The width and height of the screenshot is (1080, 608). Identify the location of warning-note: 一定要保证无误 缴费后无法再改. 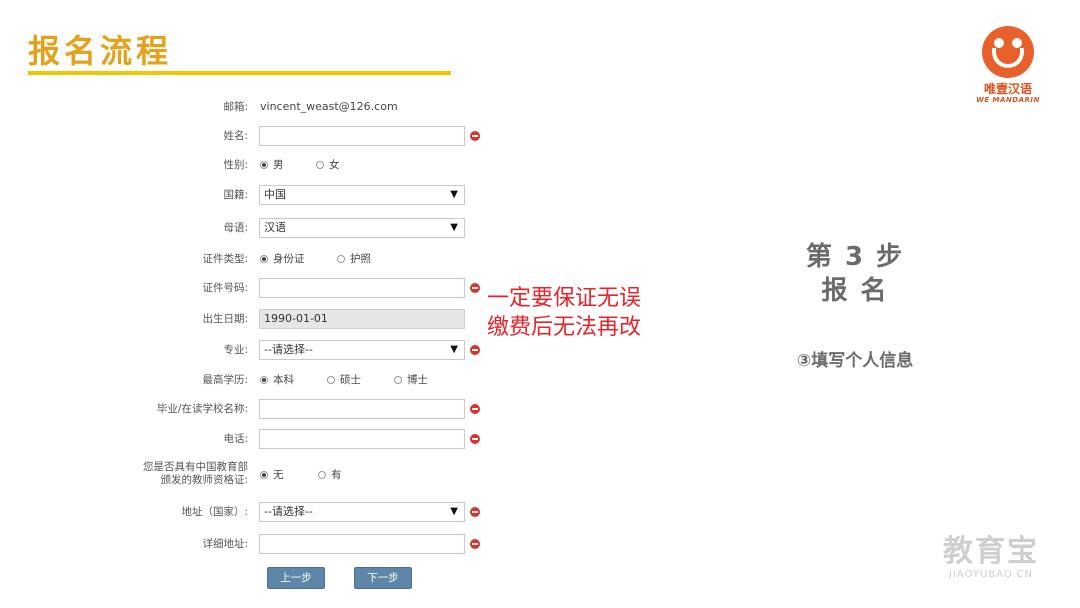
(564, 313).